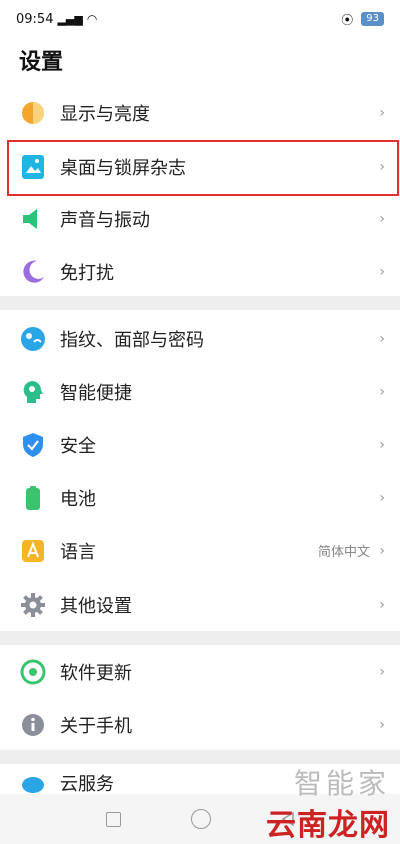 The image size is (400, 844). I want to click on settings-item-smart: 智能便捷 ›, so click(200, 391).